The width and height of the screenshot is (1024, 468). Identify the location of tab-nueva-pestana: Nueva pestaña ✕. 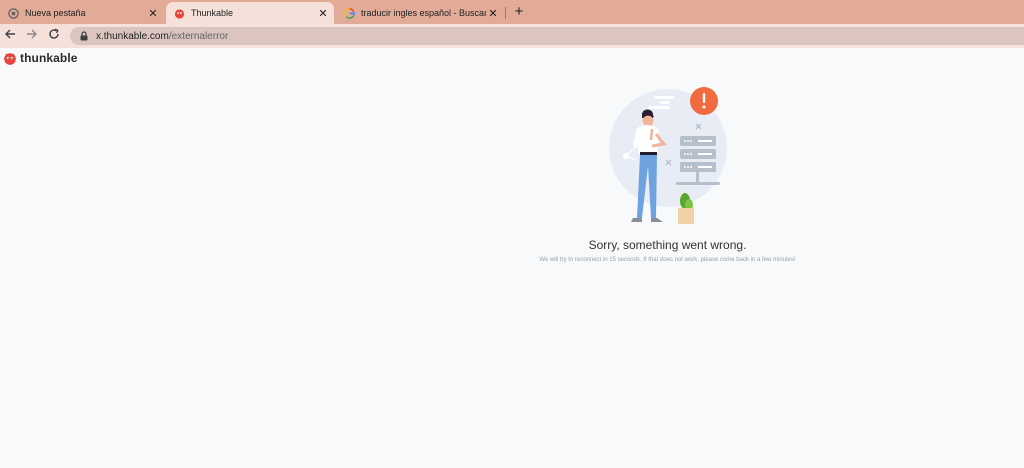
(82, 13).